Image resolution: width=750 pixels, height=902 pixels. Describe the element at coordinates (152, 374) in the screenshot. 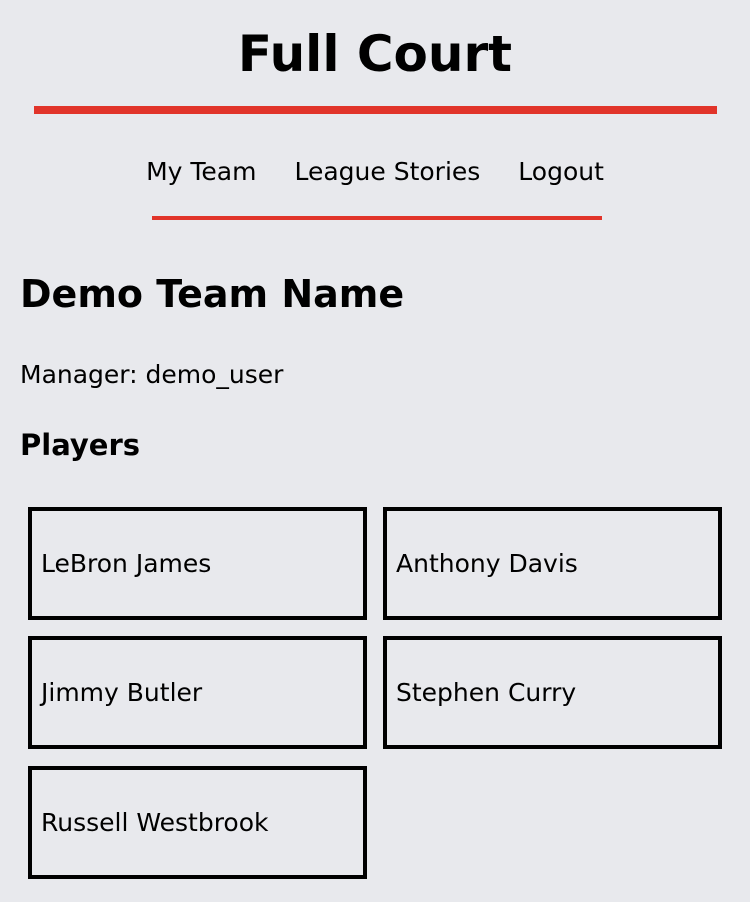

I see `manager-label: Manager: demo_user` at that location.